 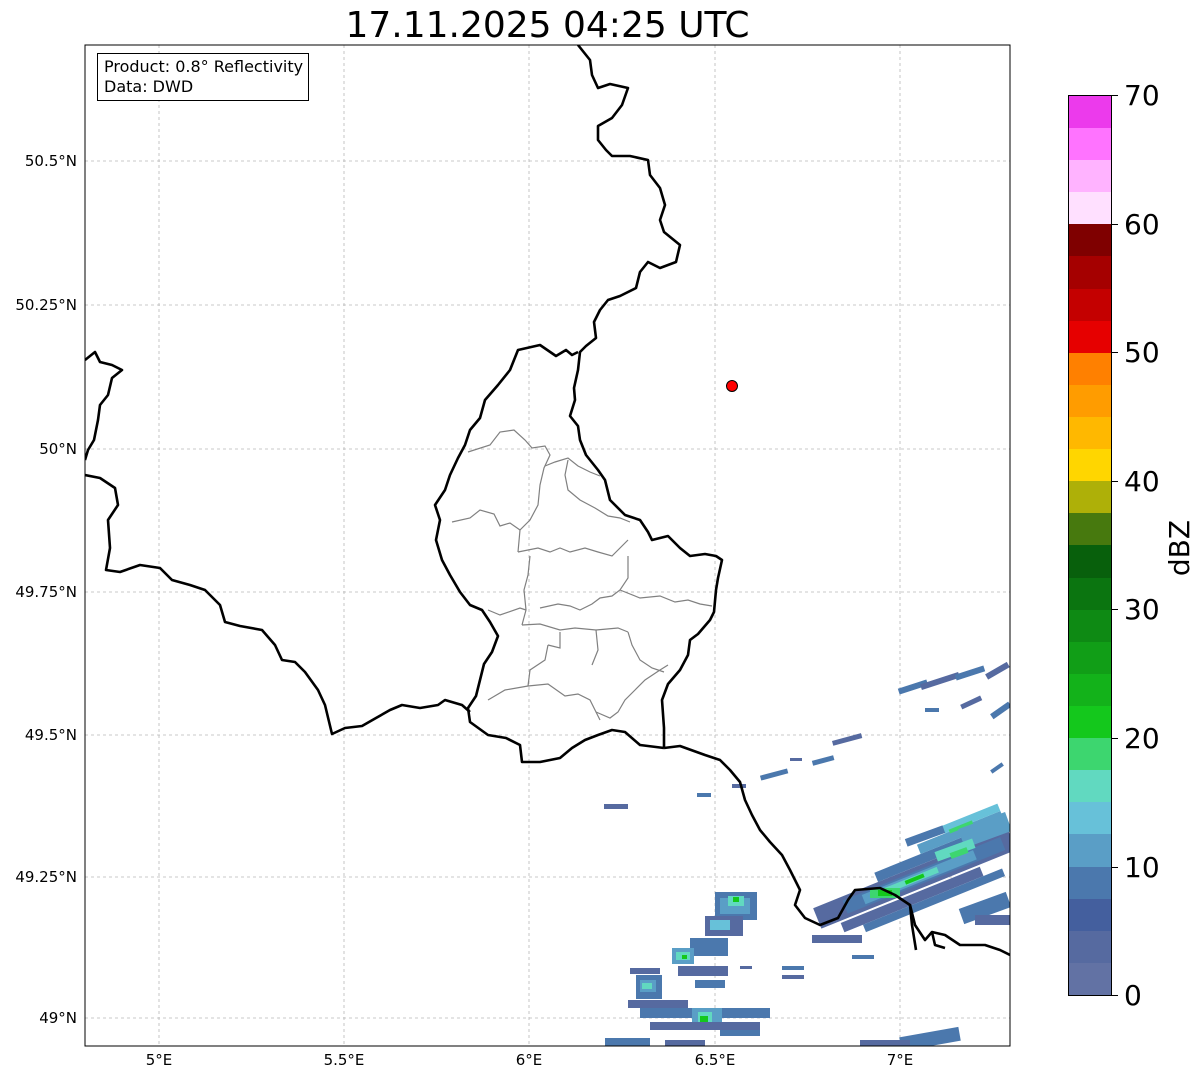 I want to click on colorbar-tick-label: 50, so click(x=1142, y=352).